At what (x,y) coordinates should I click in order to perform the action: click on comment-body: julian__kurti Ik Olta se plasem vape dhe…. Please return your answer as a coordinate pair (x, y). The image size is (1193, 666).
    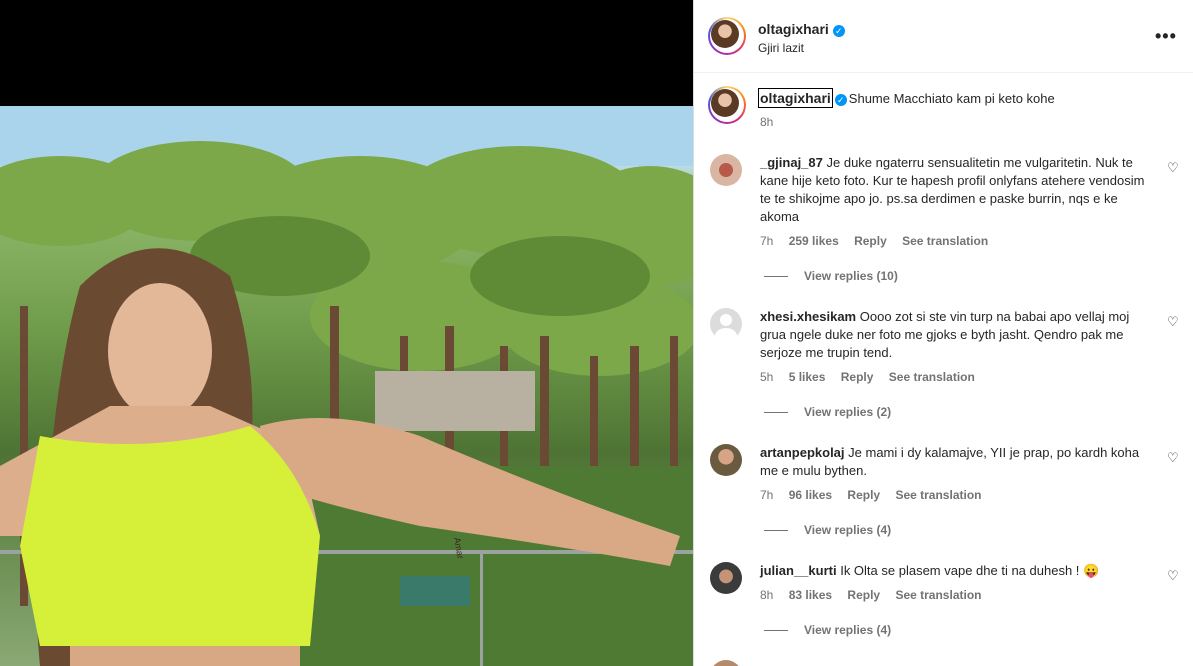
    Looking at the image, I should click on (957, 571).